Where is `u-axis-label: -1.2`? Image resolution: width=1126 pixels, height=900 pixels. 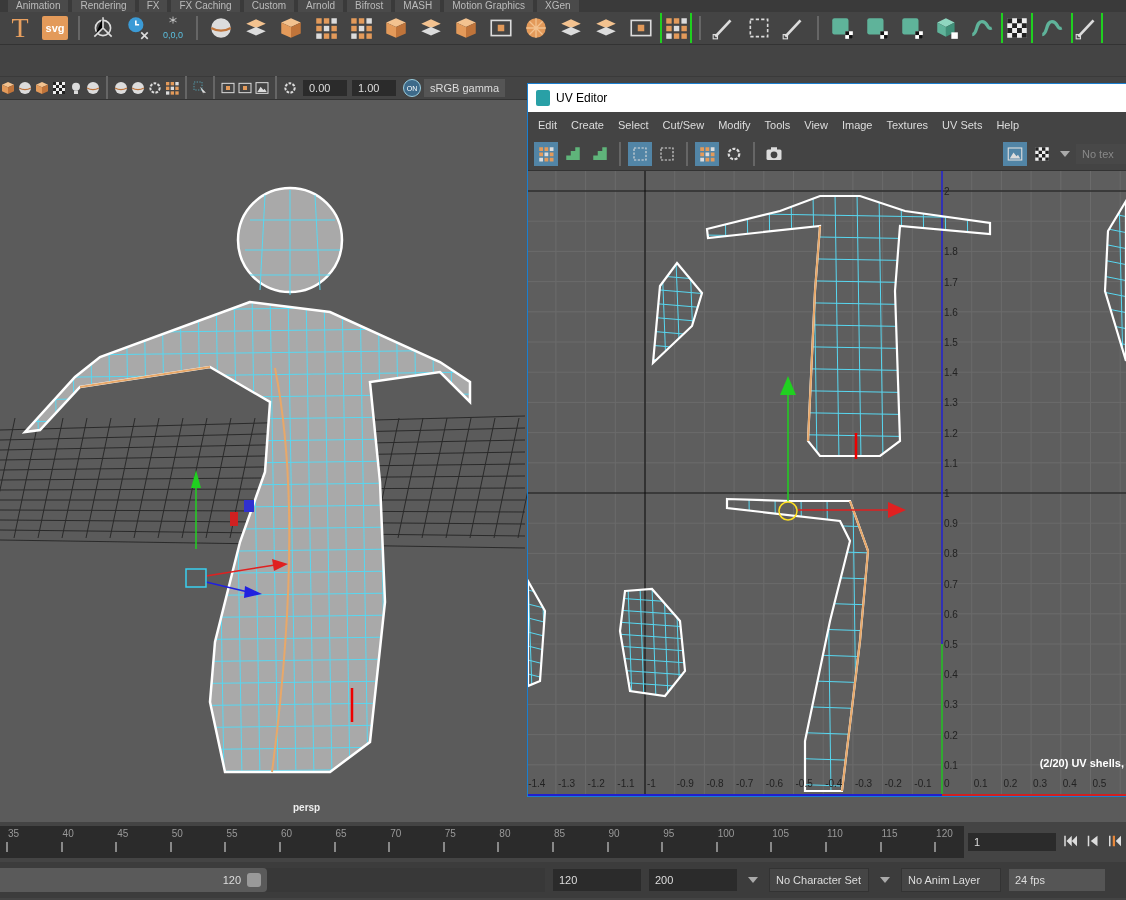
u-axis-label: -1.2 is located at coordinates (596, 783).